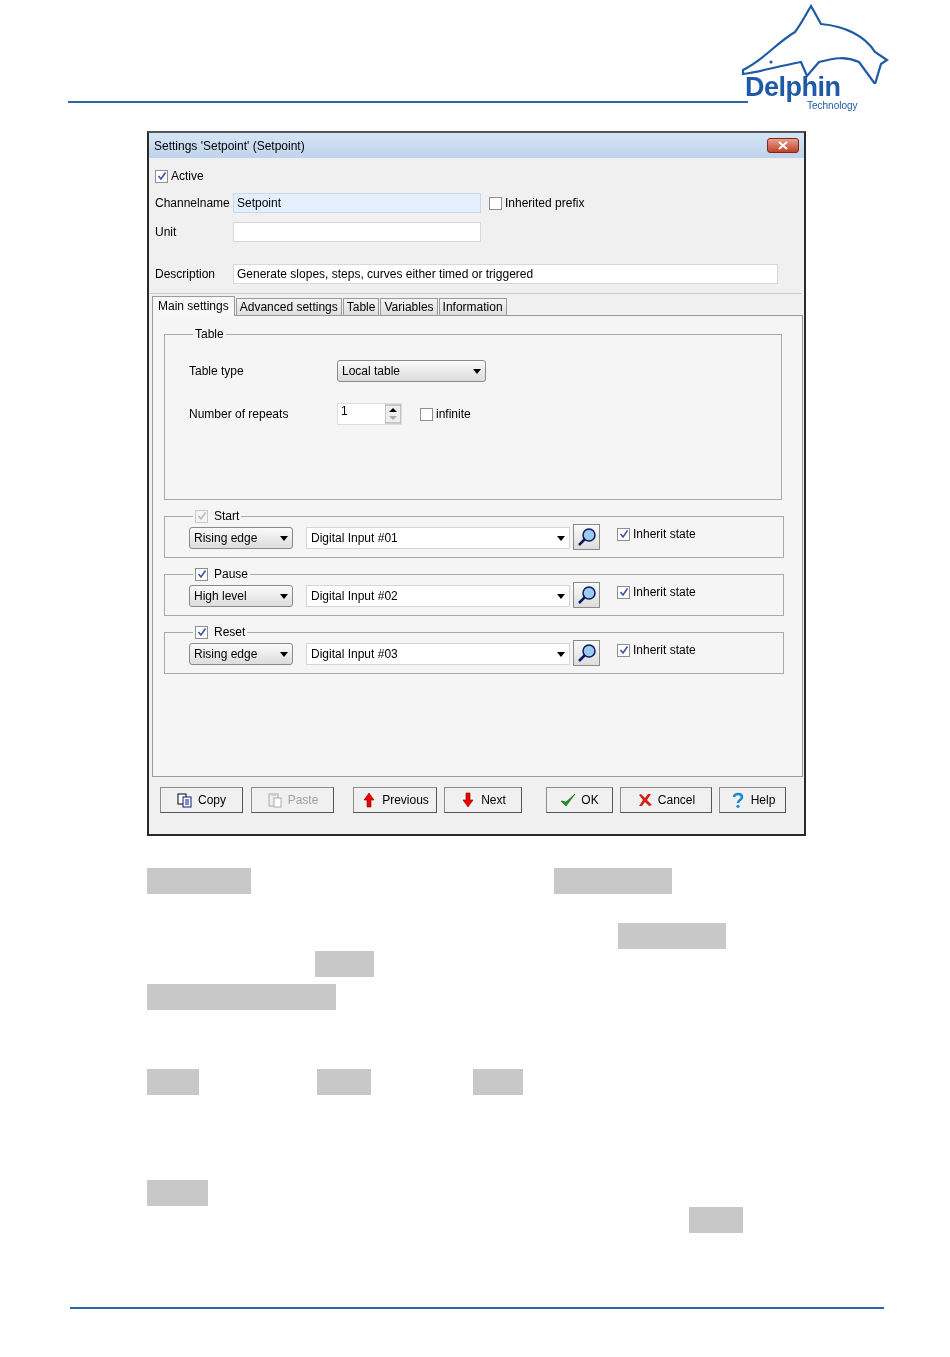  I want to click on description-field: Generate slopes, steps, curves either timed or triggered, so click(505, 274).